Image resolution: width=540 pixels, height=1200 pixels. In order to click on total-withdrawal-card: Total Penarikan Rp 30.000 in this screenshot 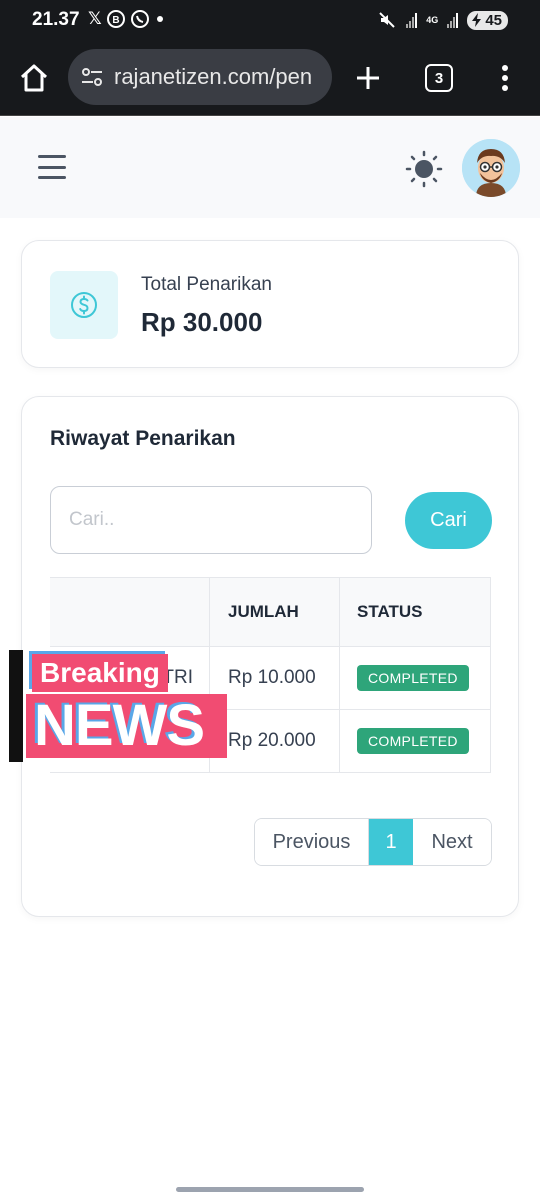, I will do `click(270, 304)`.